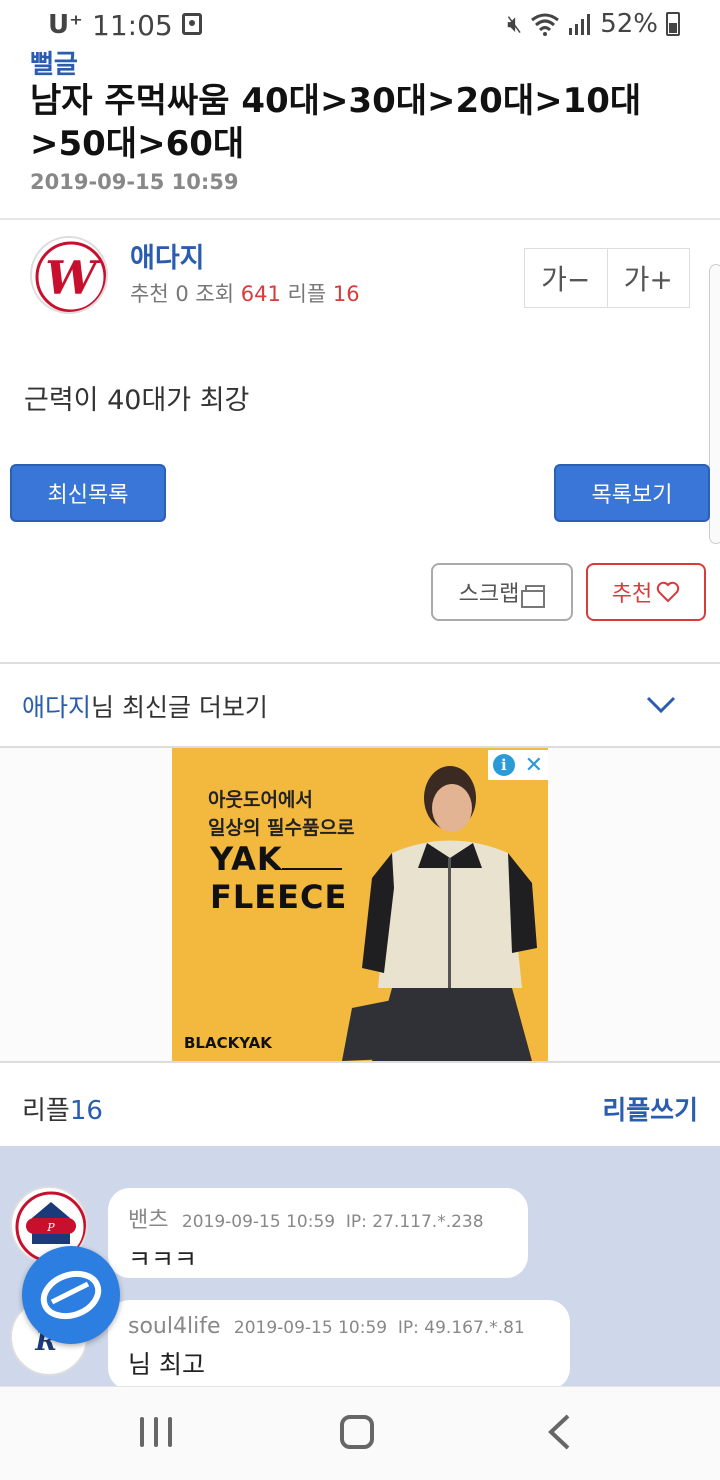 This screenshot has width=720, height=1480. Describe the element at coordinates (260, 294) in the screenshot. I see `views-count: 641` at that location.